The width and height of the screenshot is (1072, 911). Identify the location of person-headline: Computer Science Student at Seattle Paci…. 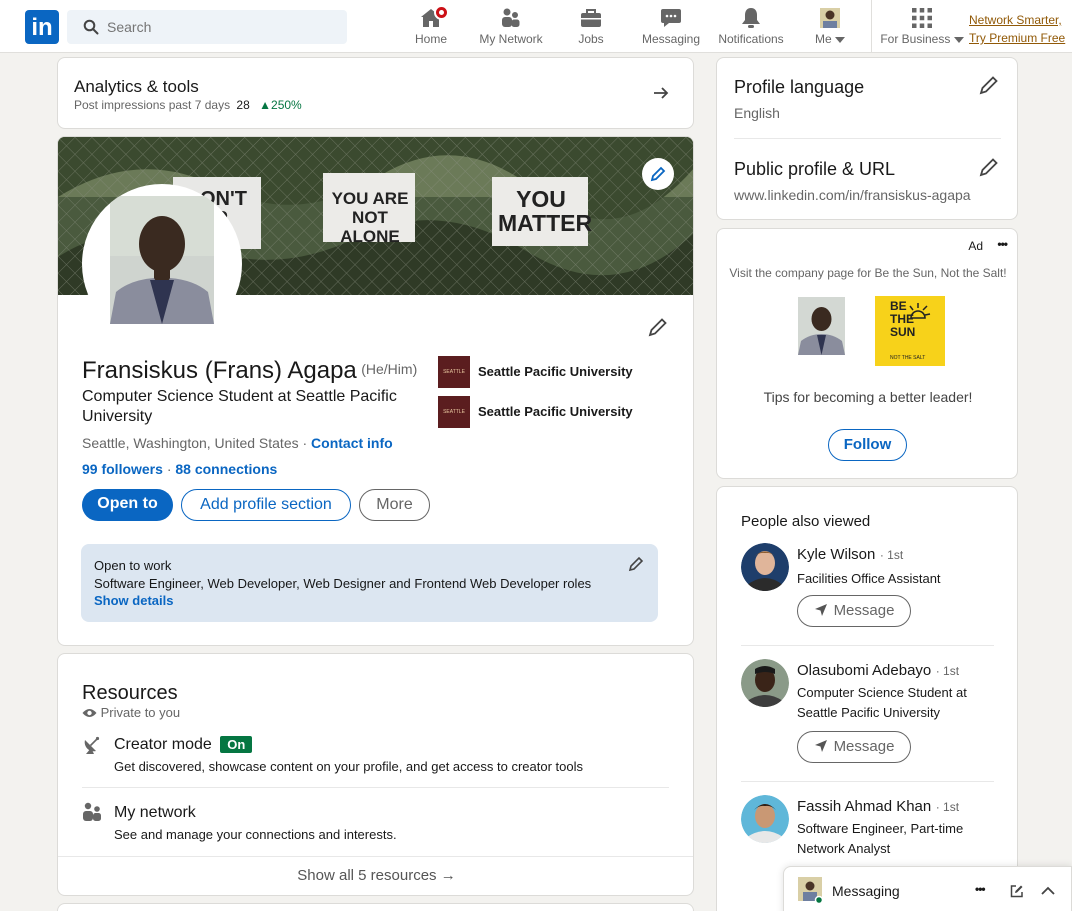
(882, 703).